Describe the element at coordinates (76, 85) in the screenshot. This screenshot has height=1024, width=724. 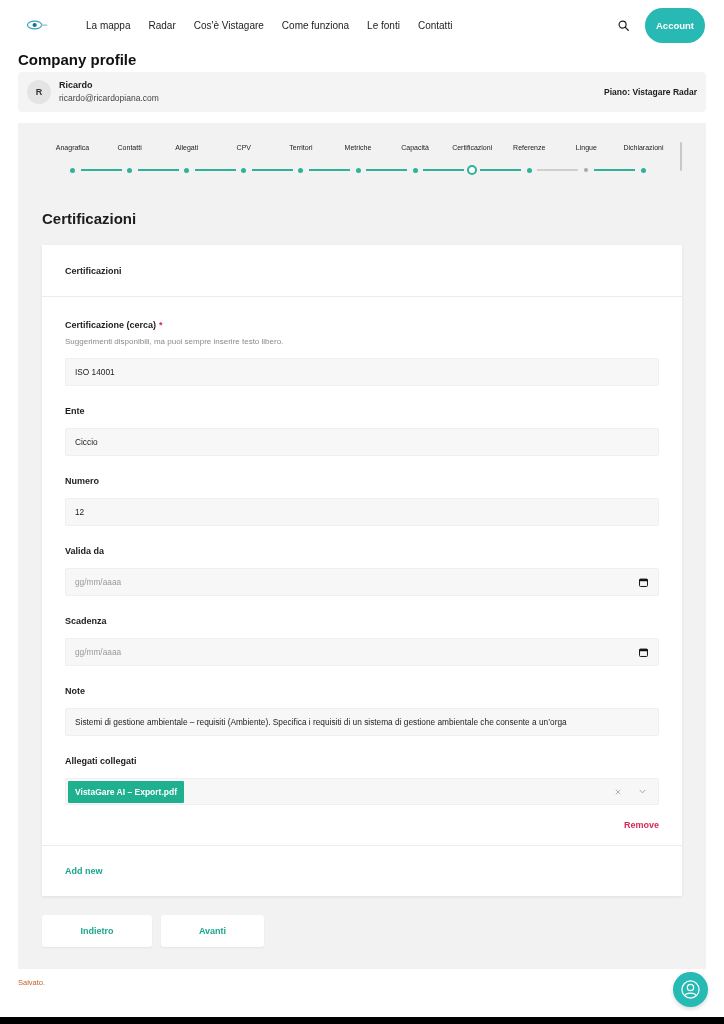
I see `user-name: Ricardo` at that location.